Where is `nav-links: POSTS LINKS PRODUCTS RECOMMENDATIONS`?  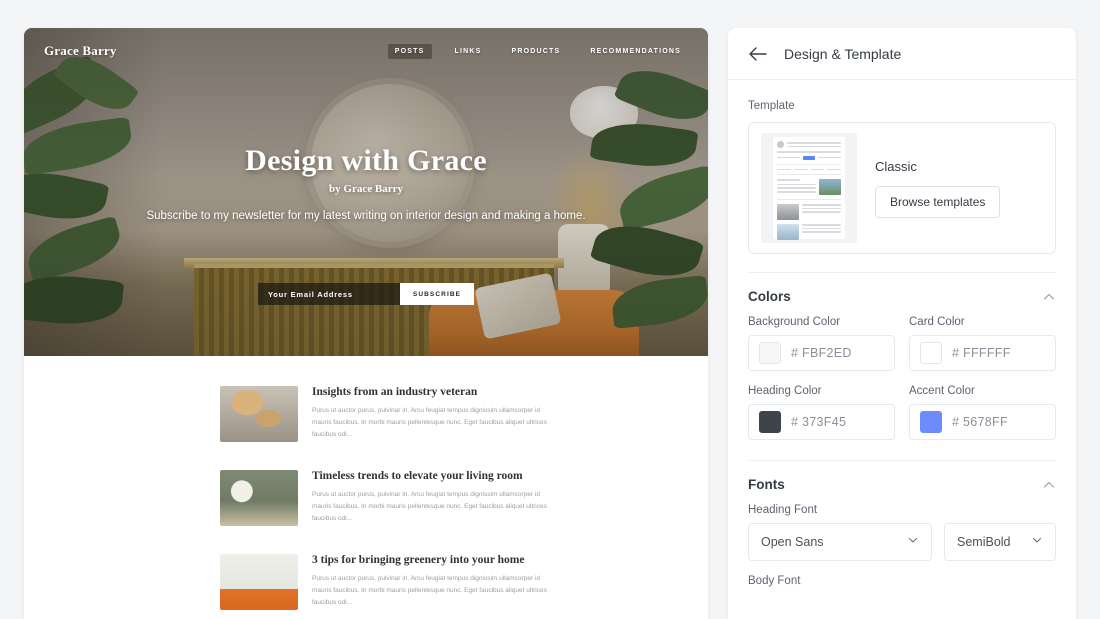
nav-links: POSTS LINKS PRODUCTS RECOMMENDATIONS is located at coordinates (537, 51).